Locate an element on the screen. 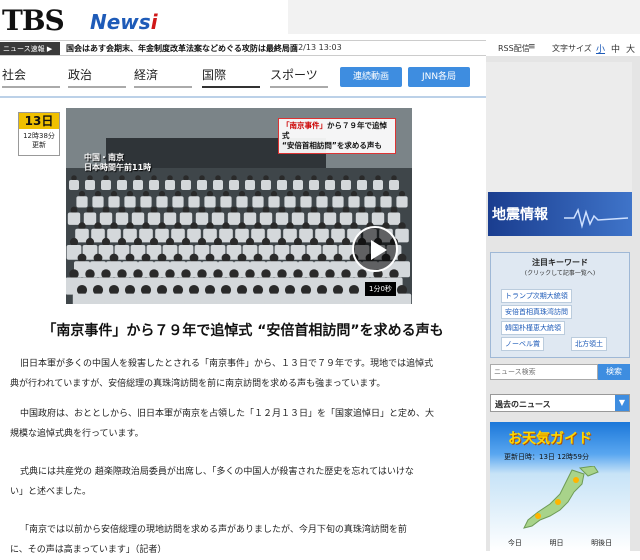 This screenshot has width=640, height=560. video-location-time: 日本時間午前11時 is located at coordinates (118, 167).